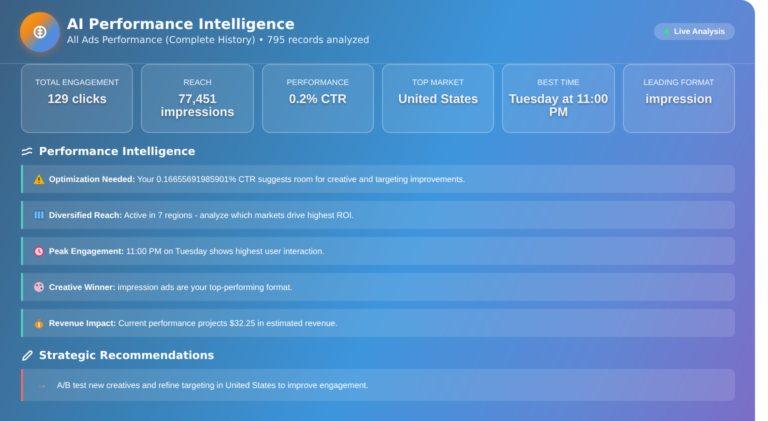 The width and height of the screenshot is (768, 421). Describe the element at coordinates (197, 83) in the screenshot. I see `stat-label: REACH` at that location.